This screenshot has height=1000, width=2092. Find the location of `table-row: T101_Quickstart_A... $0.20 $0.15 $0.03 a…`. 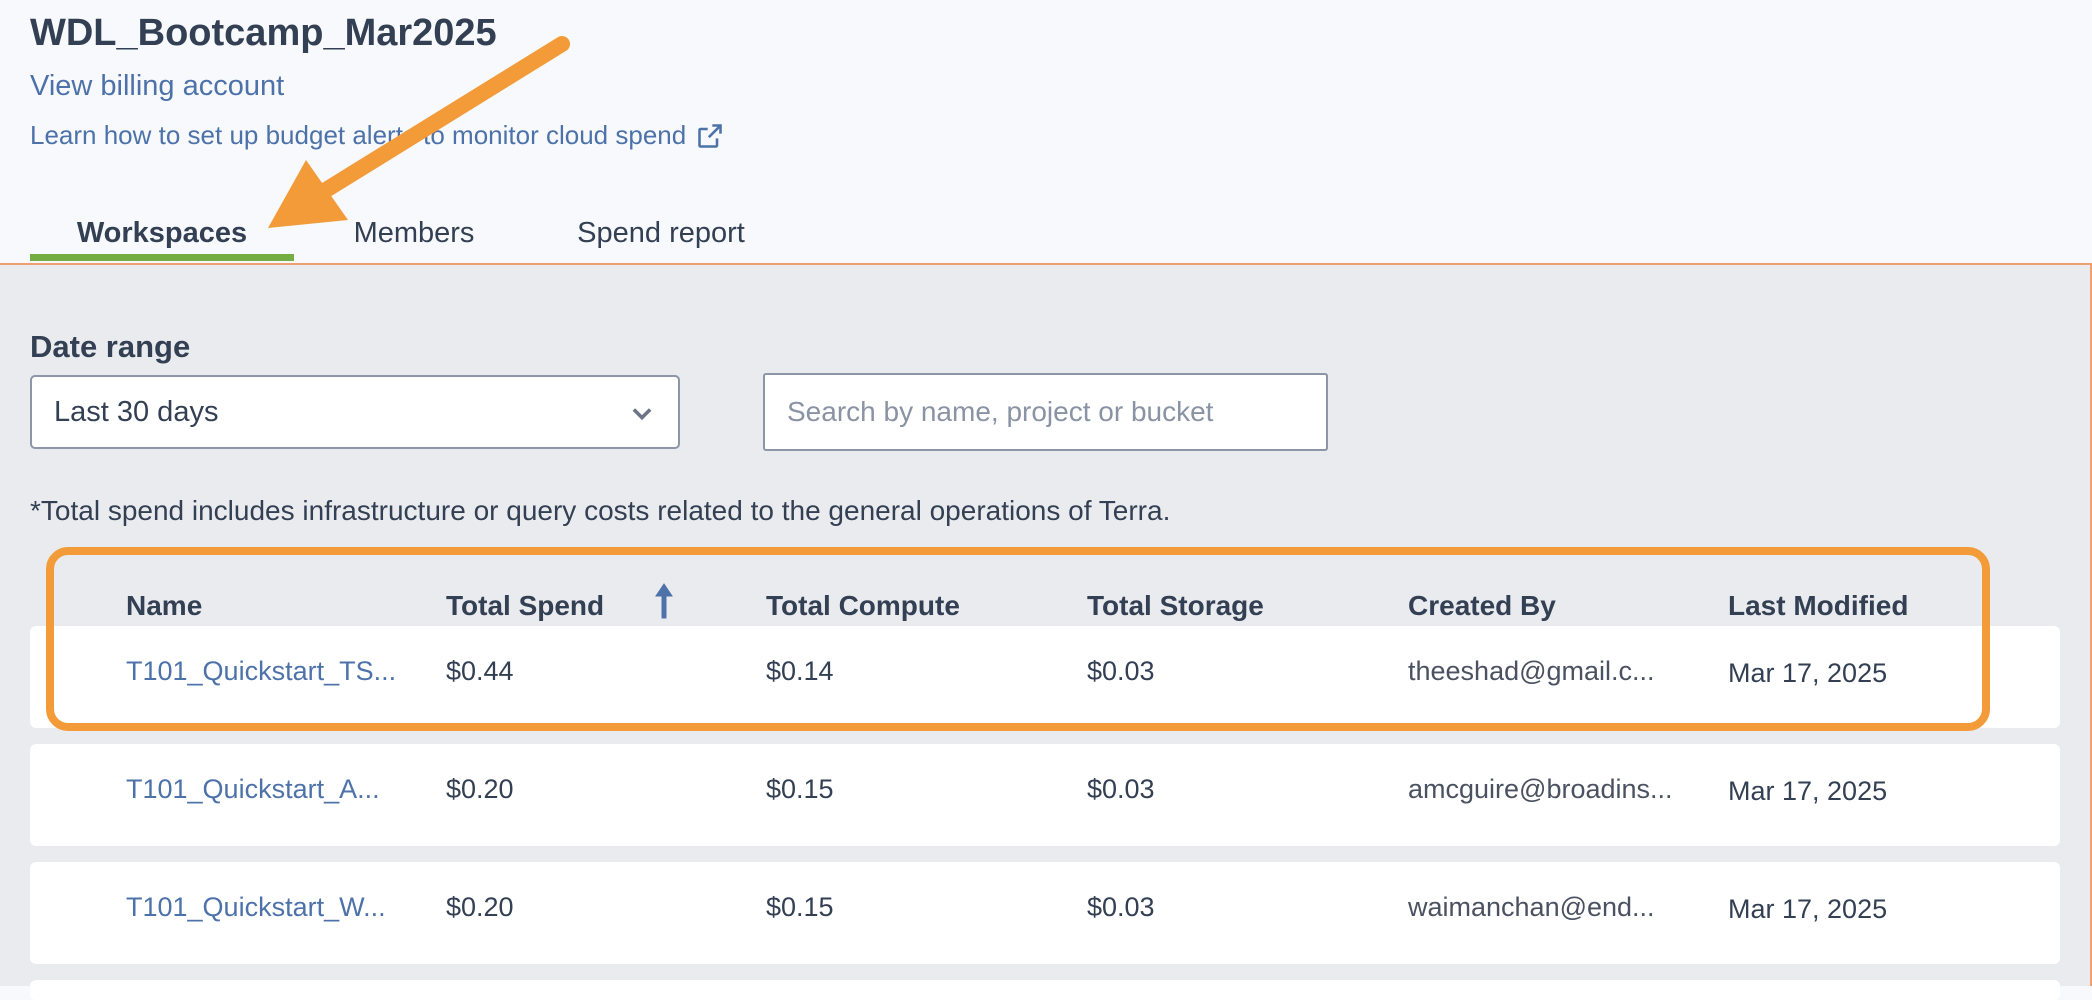

table-row: T101_Quickstart_A... $0.20 $0.15 $0.03 a… is located at coordinates (1045, 795).